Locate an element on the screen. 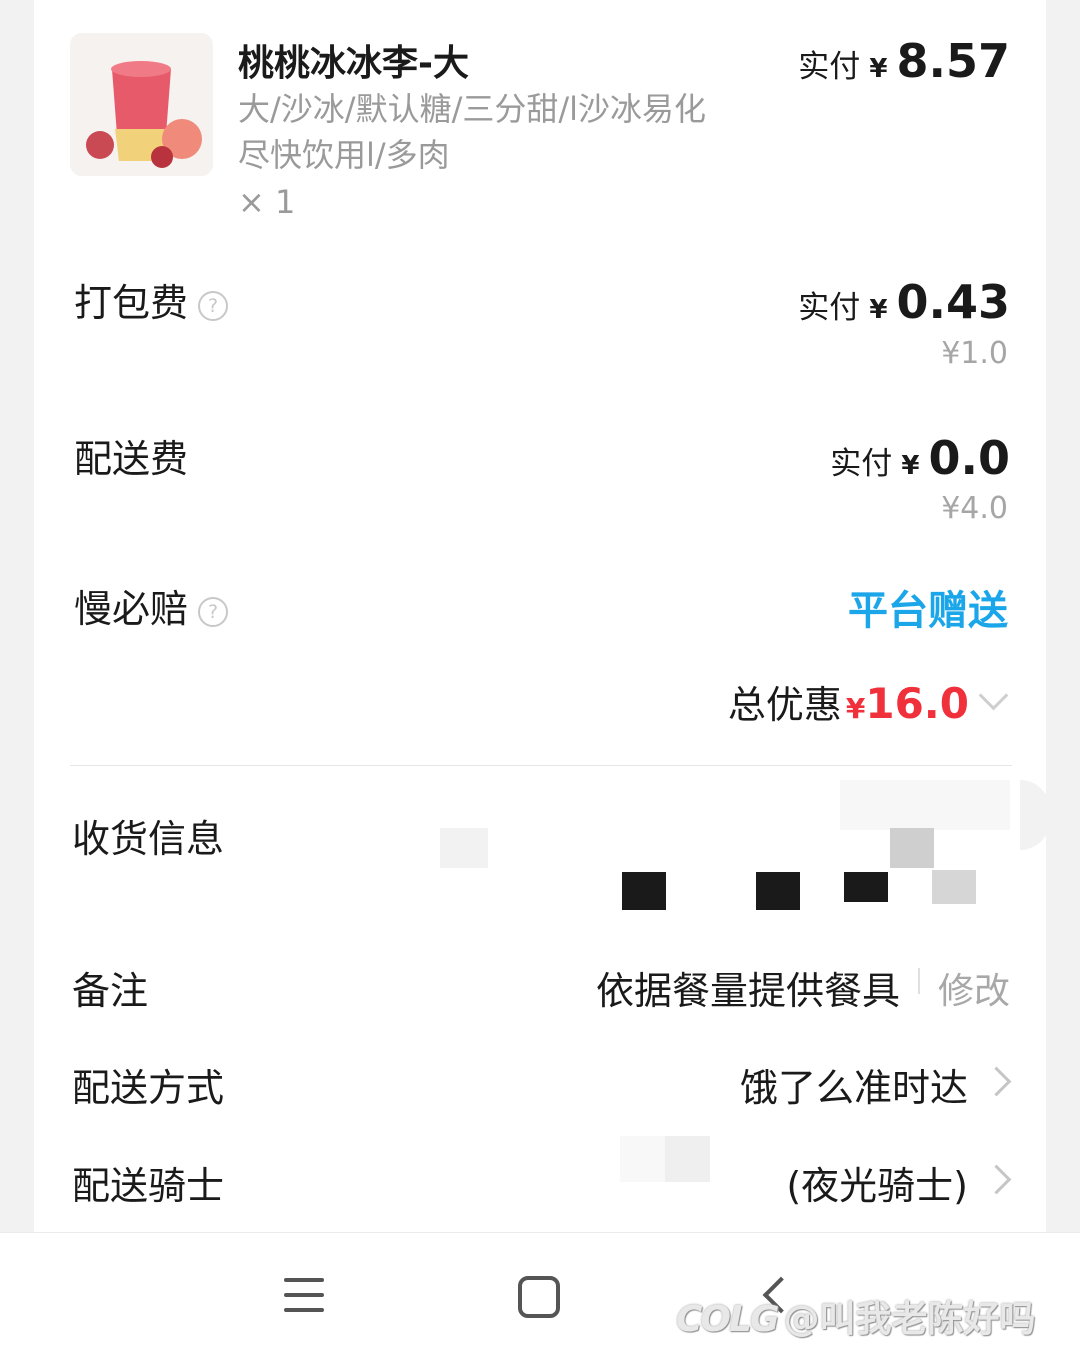  redacted-rider-name is located at coordinates (665, 1159).